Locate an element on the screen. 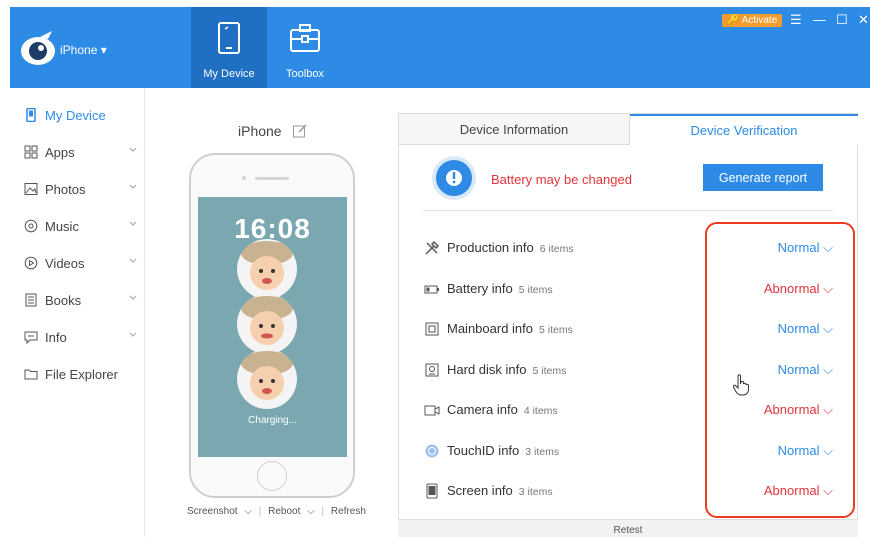 The width and height of the screenshot is (870, 537). sidebar-item-label: Info is located at coordinates (56, 337).